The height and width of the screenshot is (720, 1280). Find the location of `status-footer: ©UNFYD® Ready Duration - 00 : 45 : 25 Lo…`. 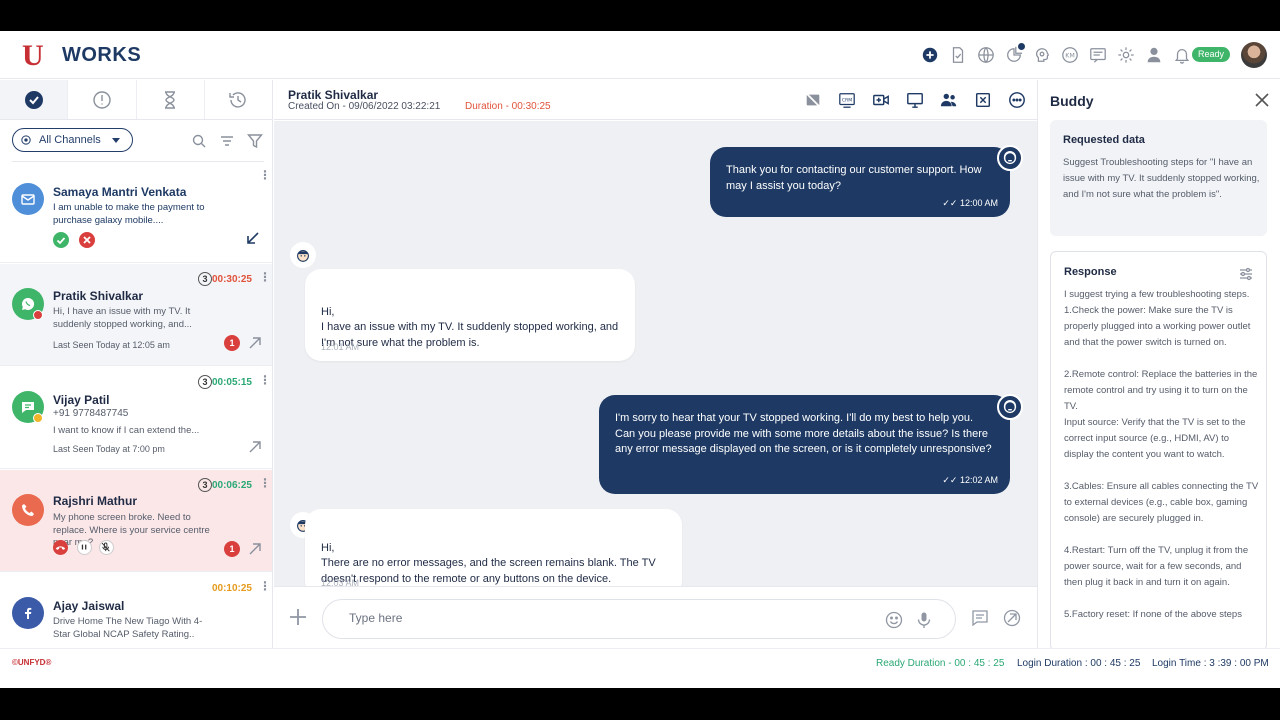

status-footer: ©UNFYD® Ready Duration - 00 : 45 : 25 Lo… is located at coordinates (640, 668).